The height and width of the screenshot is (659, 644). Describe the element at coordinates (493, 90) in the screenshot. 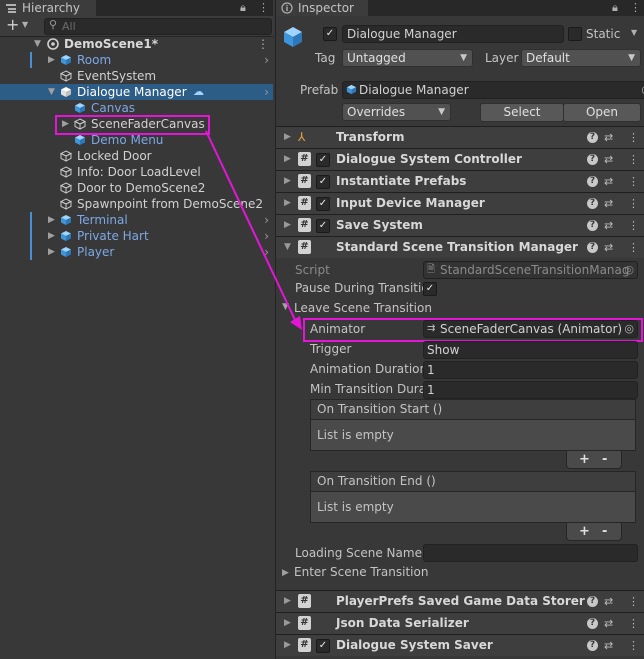

I see `prefab-field: Dialogue Manager ◎` at that location.